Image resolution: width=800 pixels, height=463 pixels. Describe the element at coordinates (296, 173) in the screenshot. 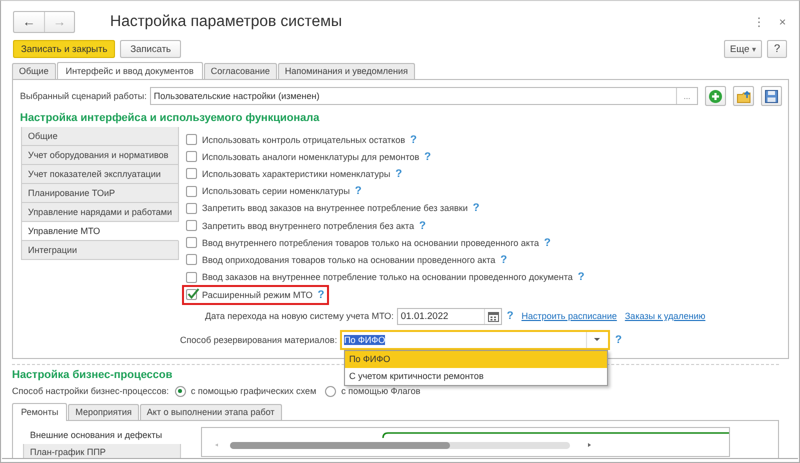

I see `checkbox-label: Использовать характеристики номенклатуры` at that location.